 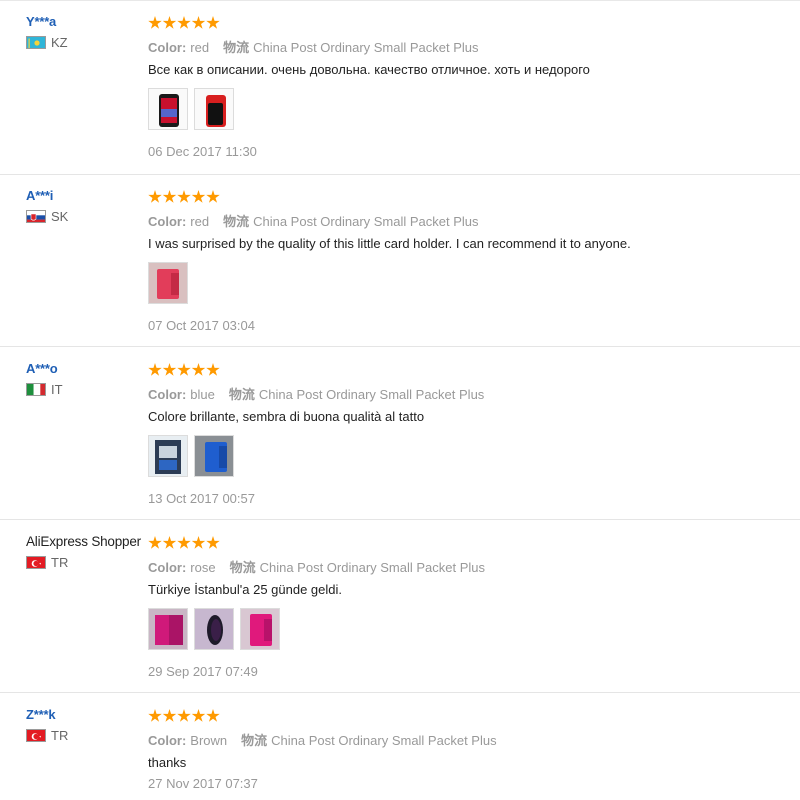 What do you see at coordinates (60, 216) in the screenshot?
I see `country-code: SK` at bounding box center [60, 216].